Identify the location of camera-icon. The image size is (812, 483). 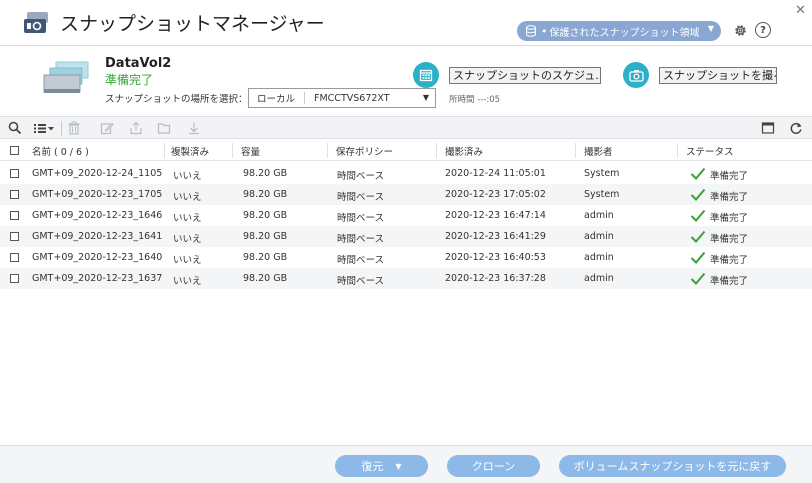
(636, 75).